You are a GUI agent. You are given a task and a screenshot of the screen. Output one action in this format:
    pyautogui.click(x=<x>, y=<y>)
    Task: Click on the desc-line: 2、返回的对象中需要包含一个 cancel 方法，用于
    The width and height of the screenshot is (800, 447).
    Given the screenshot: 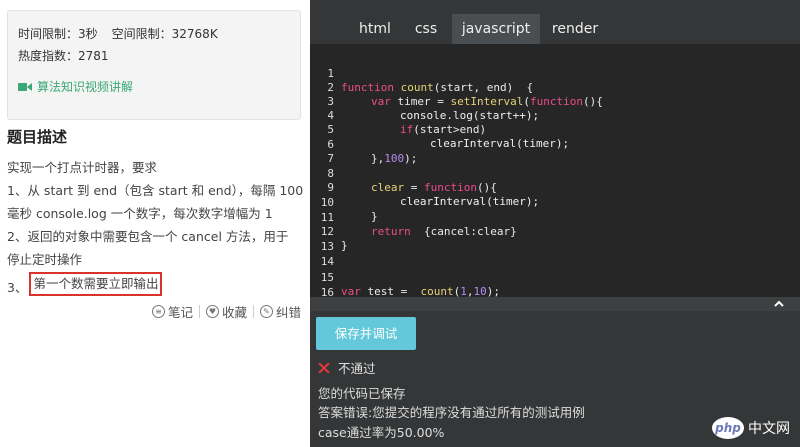 What is the action you would take?
    pyautogui.click(x=148, y=236)
    